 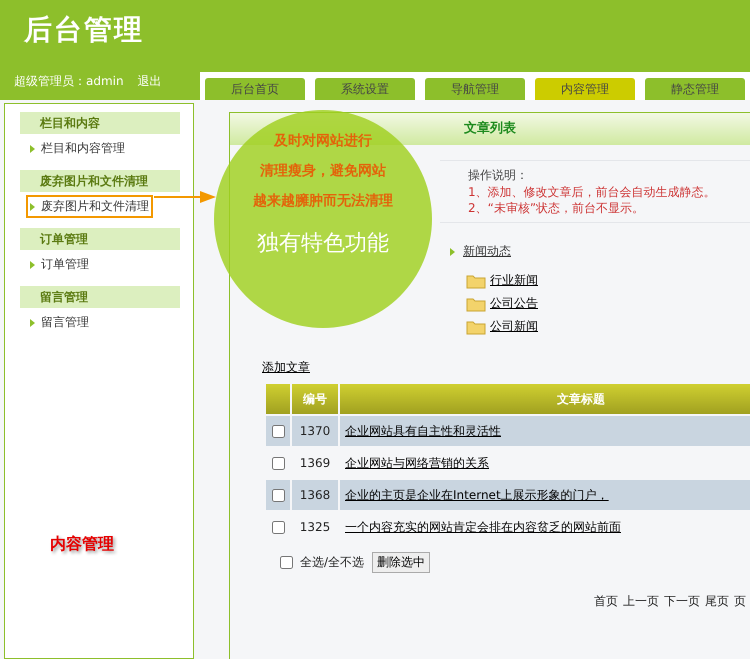 I want to click on sidebar-item: 留言管理, so click(x=59, y=322).